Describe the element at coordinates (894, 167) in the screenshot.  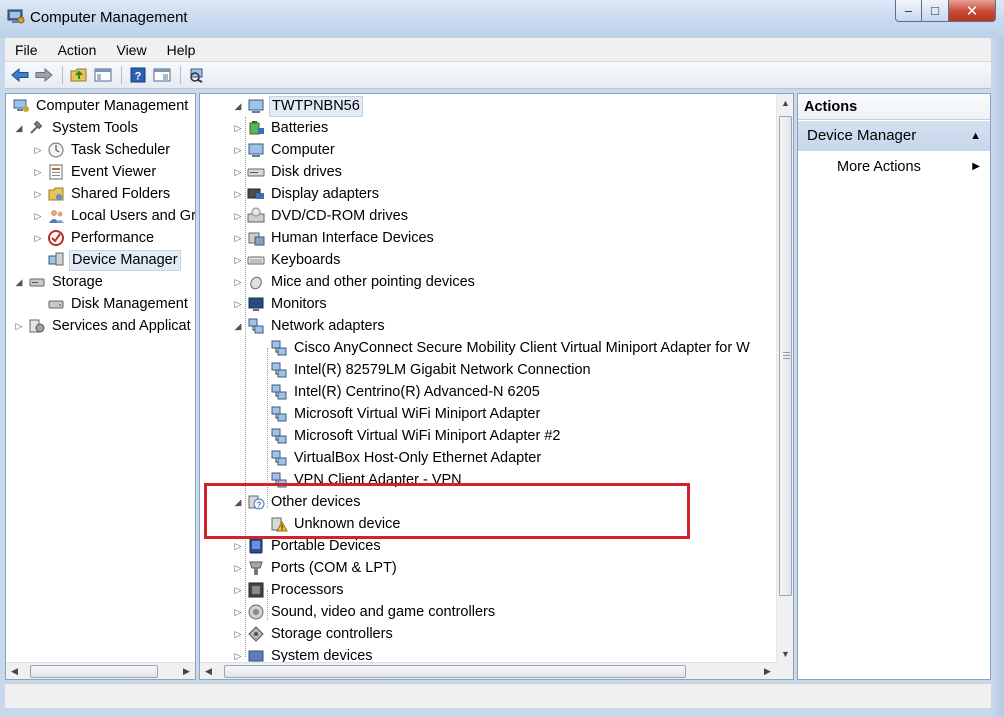
I see `more-actions-item: More Actions ▶` at that location.